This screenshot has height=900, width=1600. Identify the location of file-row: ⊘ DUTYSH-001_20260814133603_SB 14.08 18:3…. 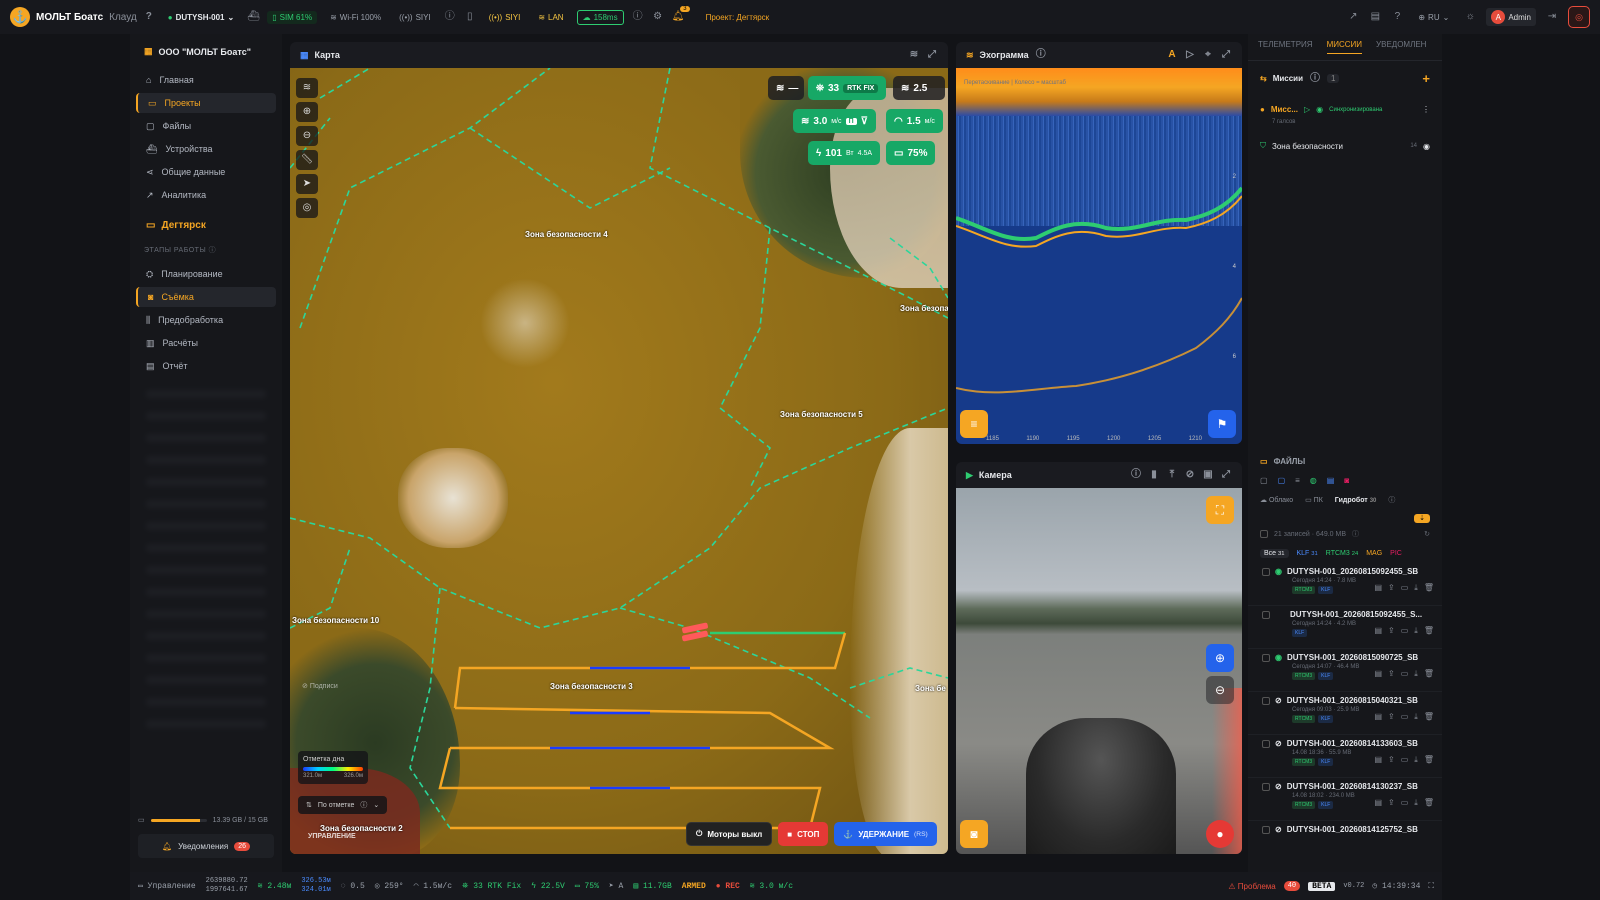
(1345, 756).